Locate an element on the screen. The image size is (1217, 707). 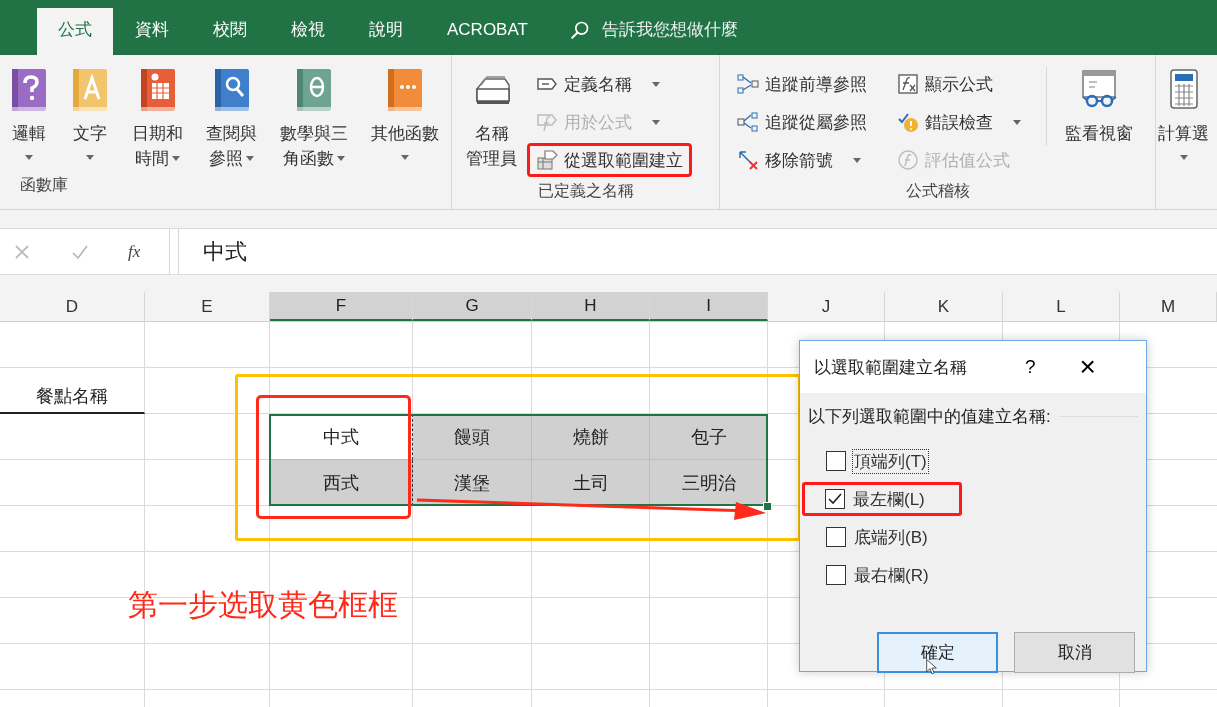
table-cell: 包子 is located at coordinates (709, 437).